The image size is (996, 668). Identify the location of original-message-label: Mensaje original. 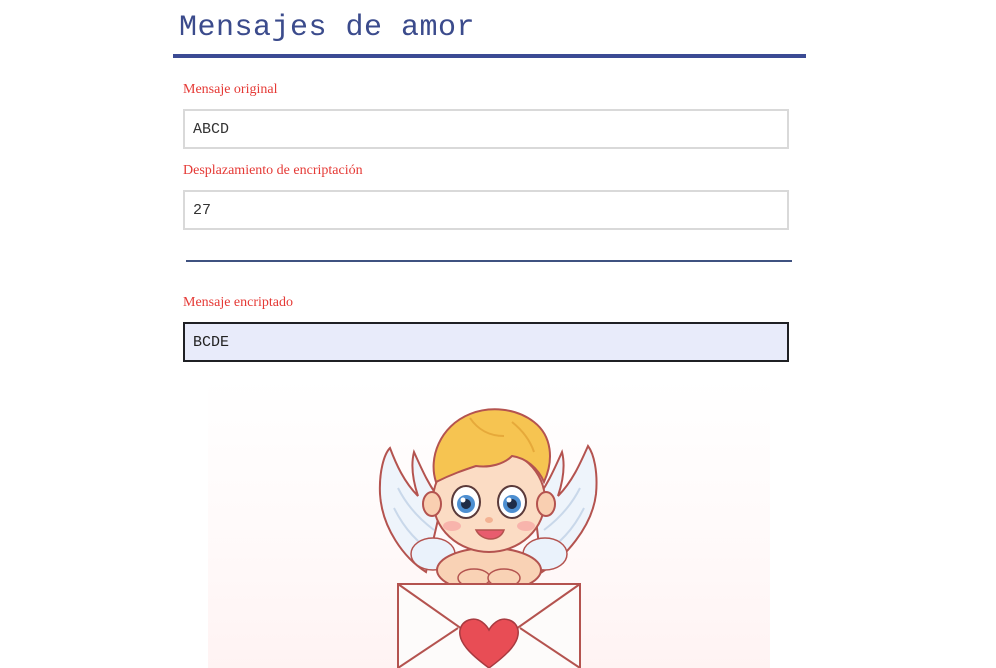
(230, 89).